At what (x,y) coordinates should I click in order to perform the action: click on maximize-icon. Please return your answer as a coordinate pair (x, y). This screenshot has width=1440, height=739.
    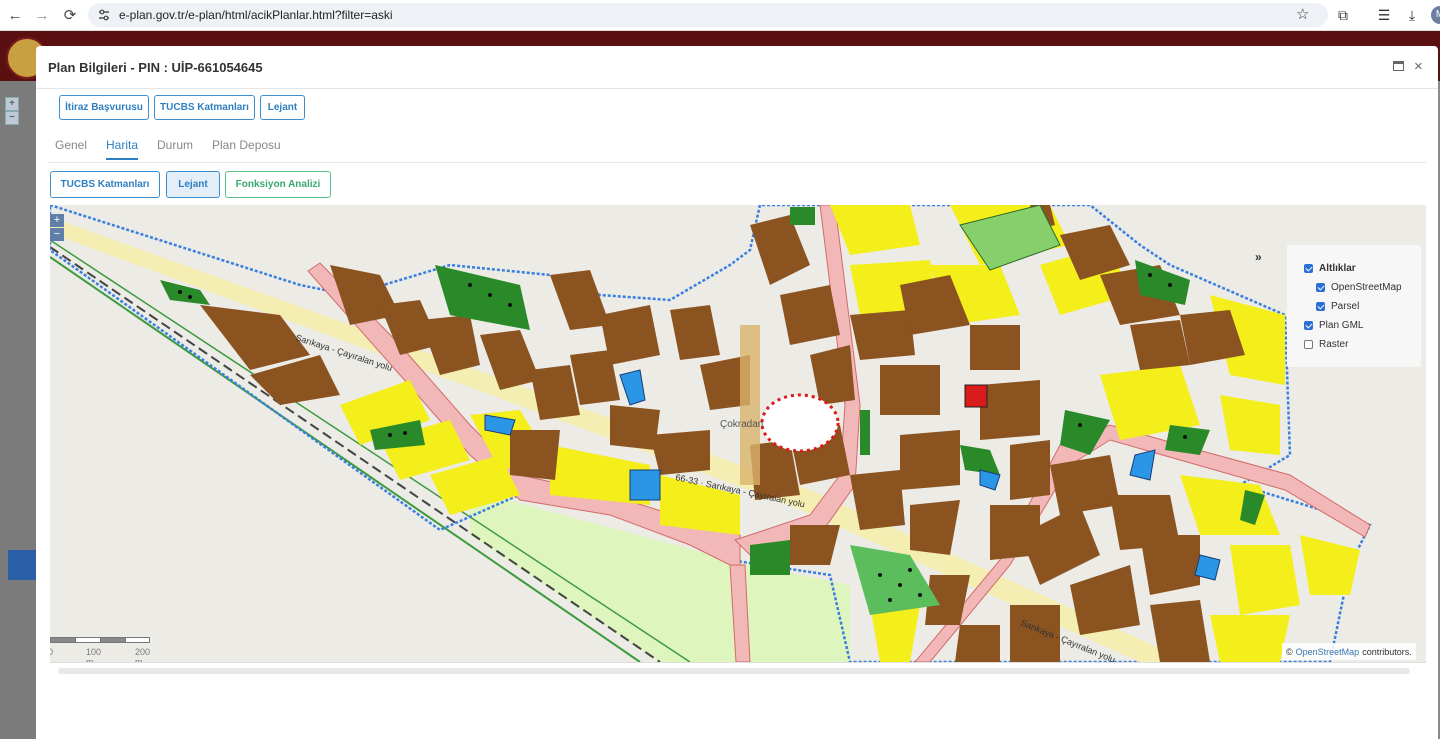
    Looking at the image, I should click on (1399, 66).